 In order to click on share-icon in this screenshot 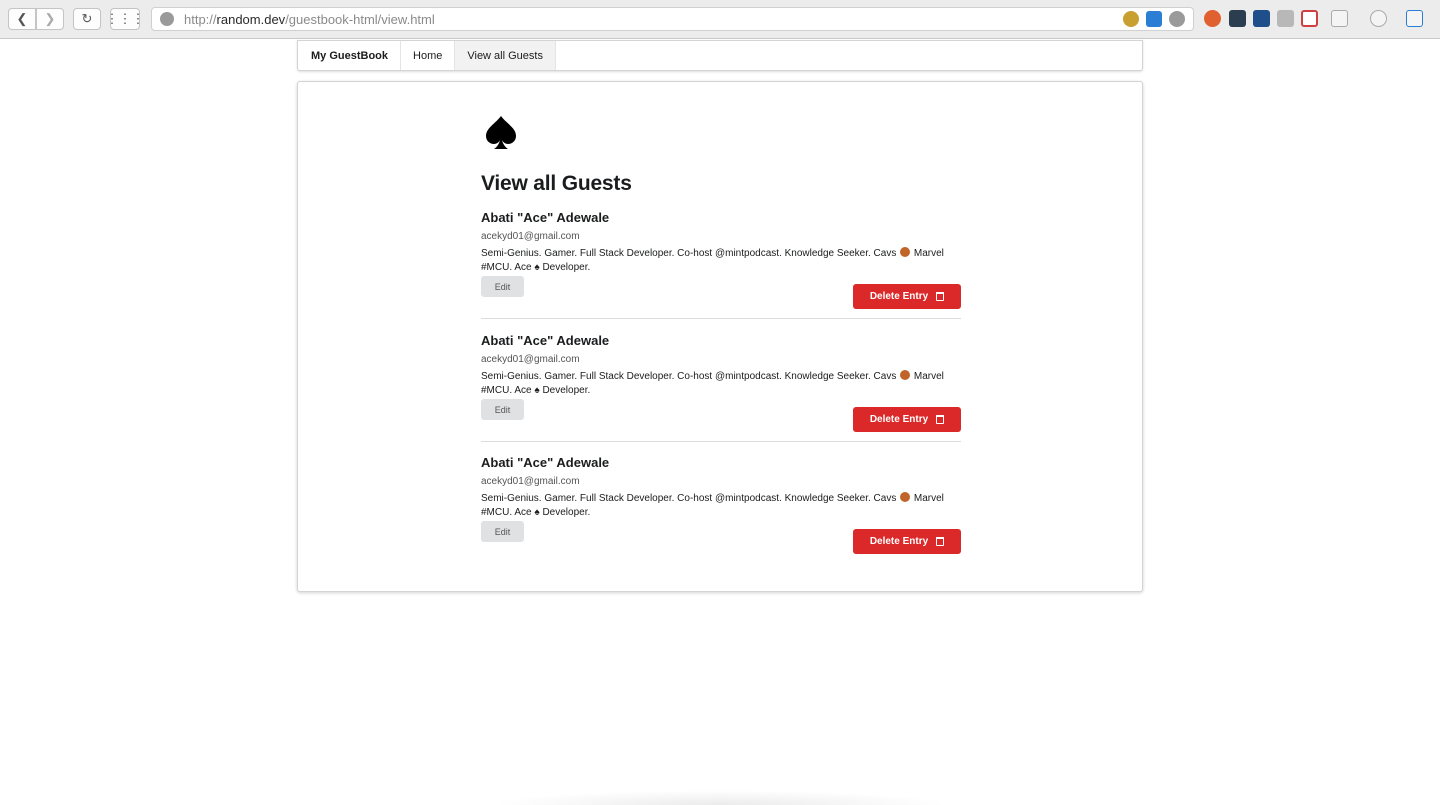, I will do `click(1339, 18)`.